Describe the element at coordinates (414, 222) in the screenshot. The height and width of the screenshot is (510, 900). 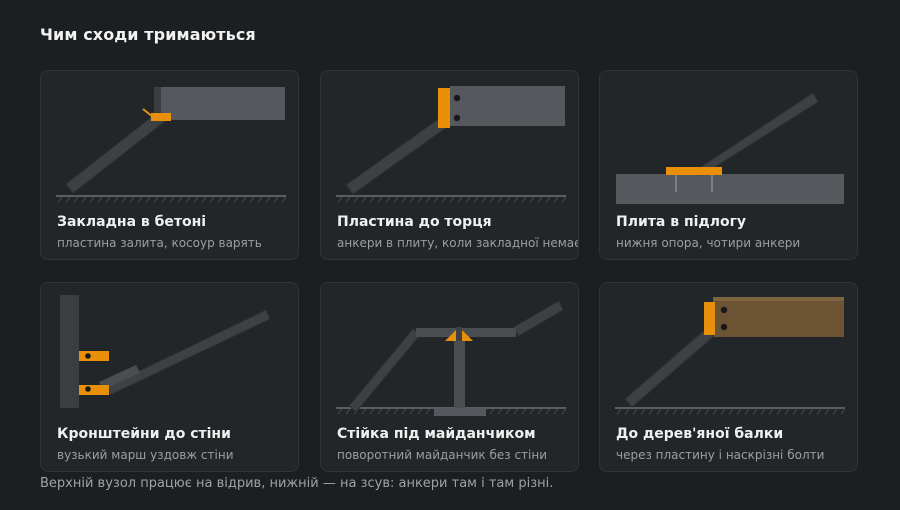
I see `card-title: Пластина до торця` at that location.